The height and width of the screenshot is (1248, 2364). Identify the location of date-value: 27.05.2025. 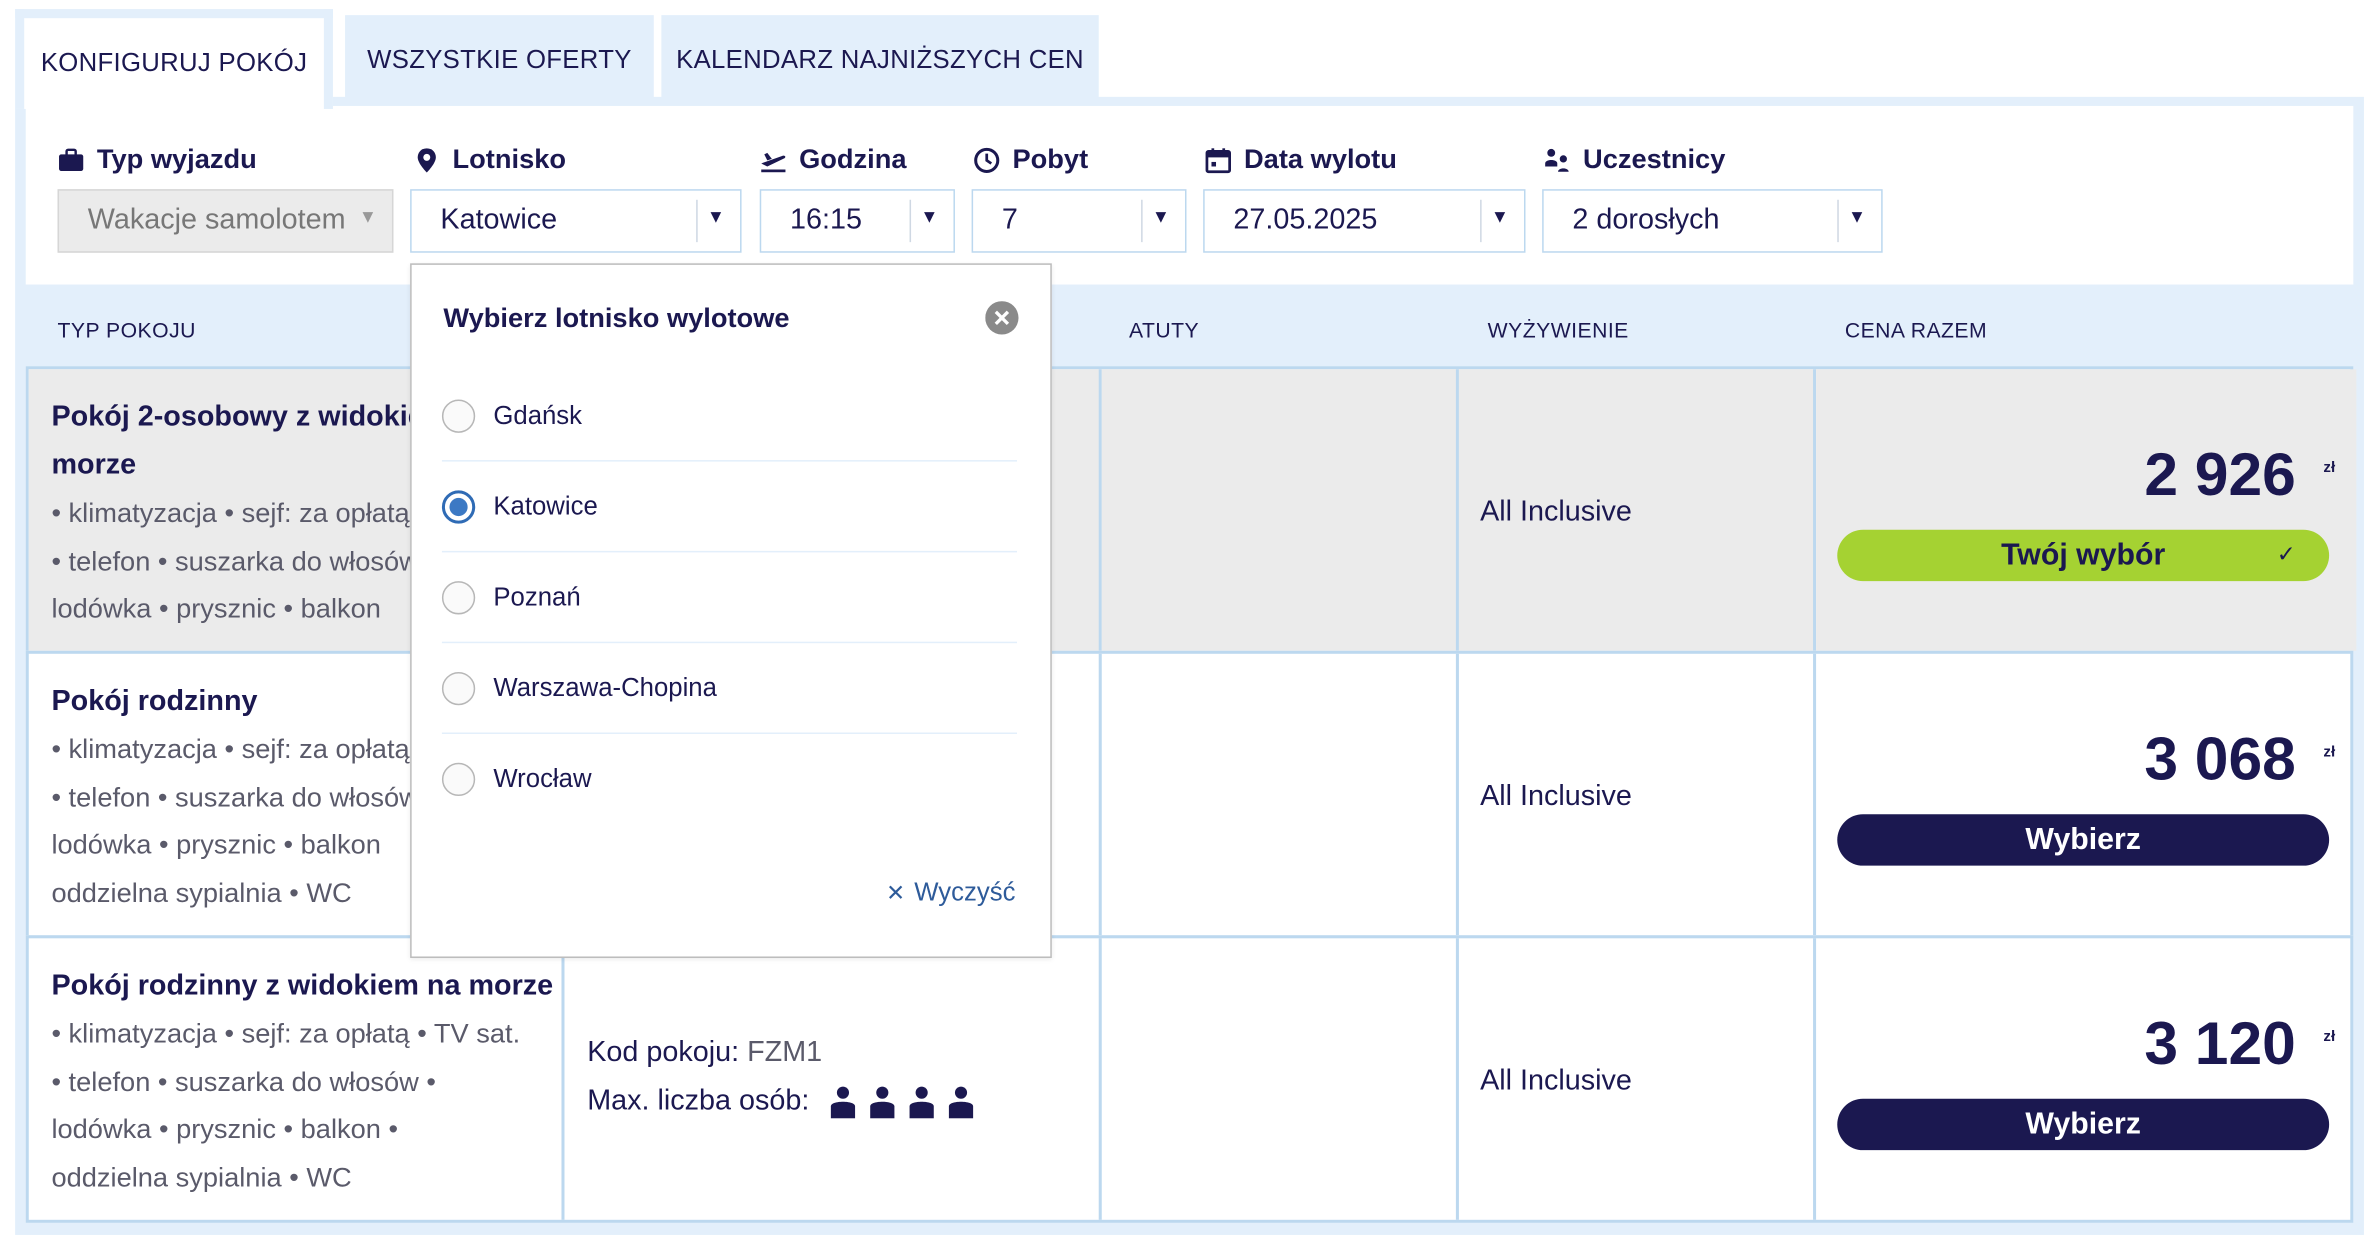
(1305, 220).